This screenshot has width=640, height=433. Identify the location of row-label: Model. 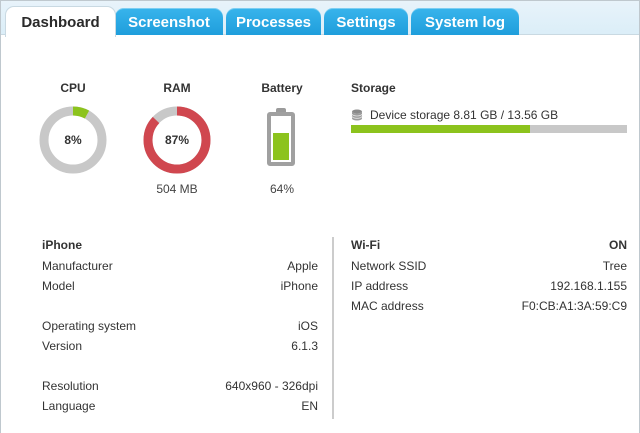
(58, 286).